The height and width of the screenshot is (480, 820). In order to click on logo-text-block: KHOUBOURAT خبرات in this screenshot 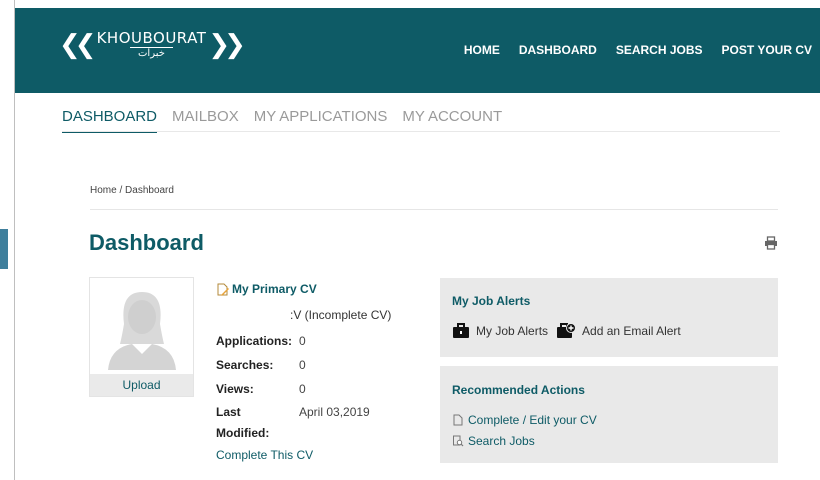, I will do `click(152, 44)`.